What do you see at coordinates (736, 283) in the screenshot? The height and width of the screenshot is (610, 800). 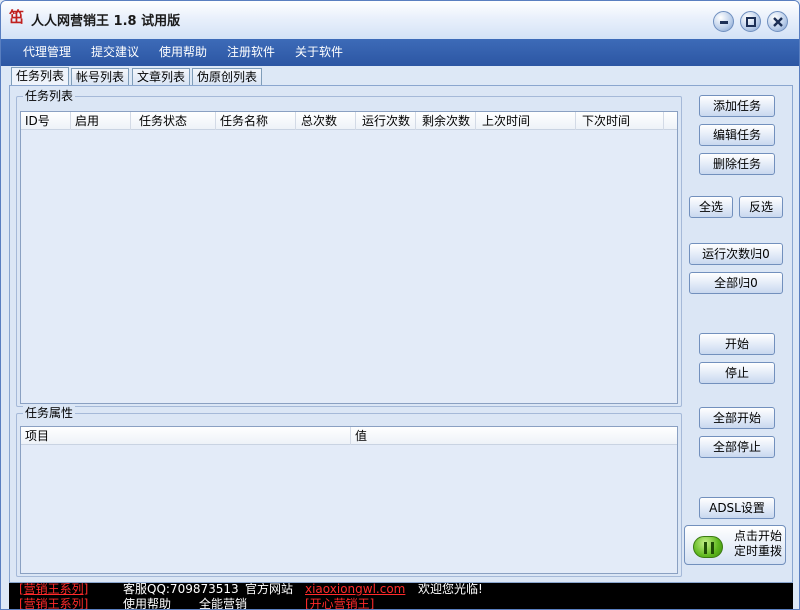 I see `reset-all-button: 全部归0` at bounding box center [736, 283].